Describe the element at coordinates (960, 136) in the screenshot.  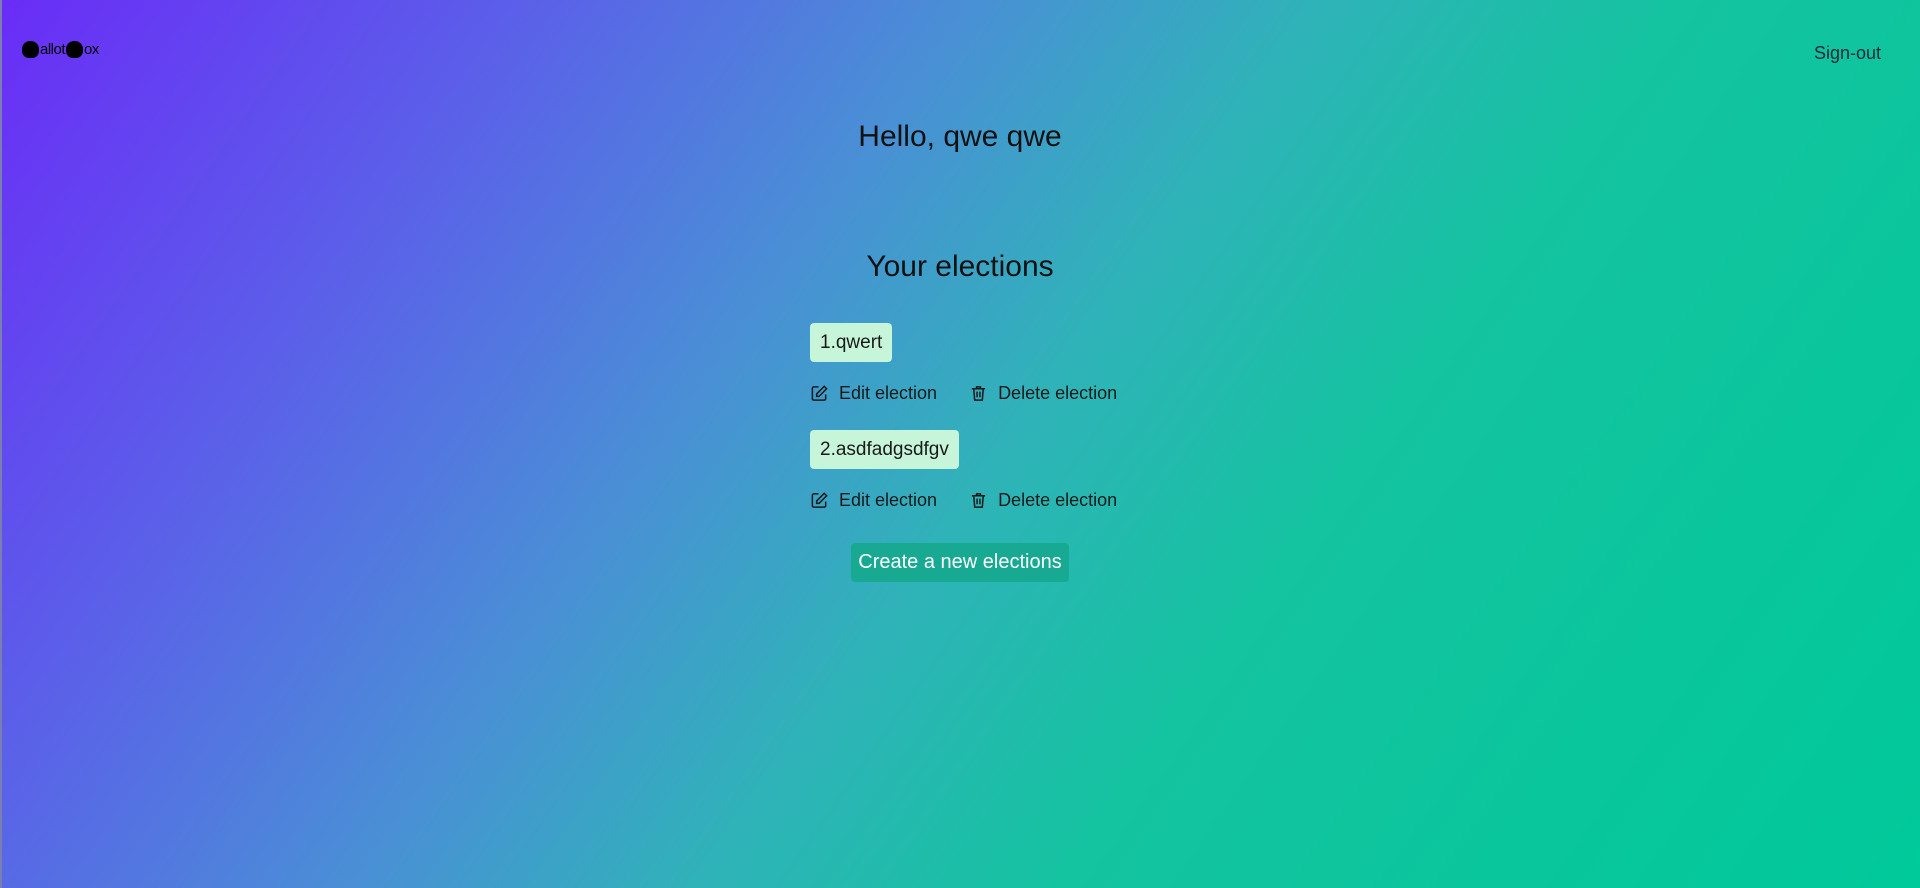
I see `greeting-heading: Hello, qwe qwe` at that location.